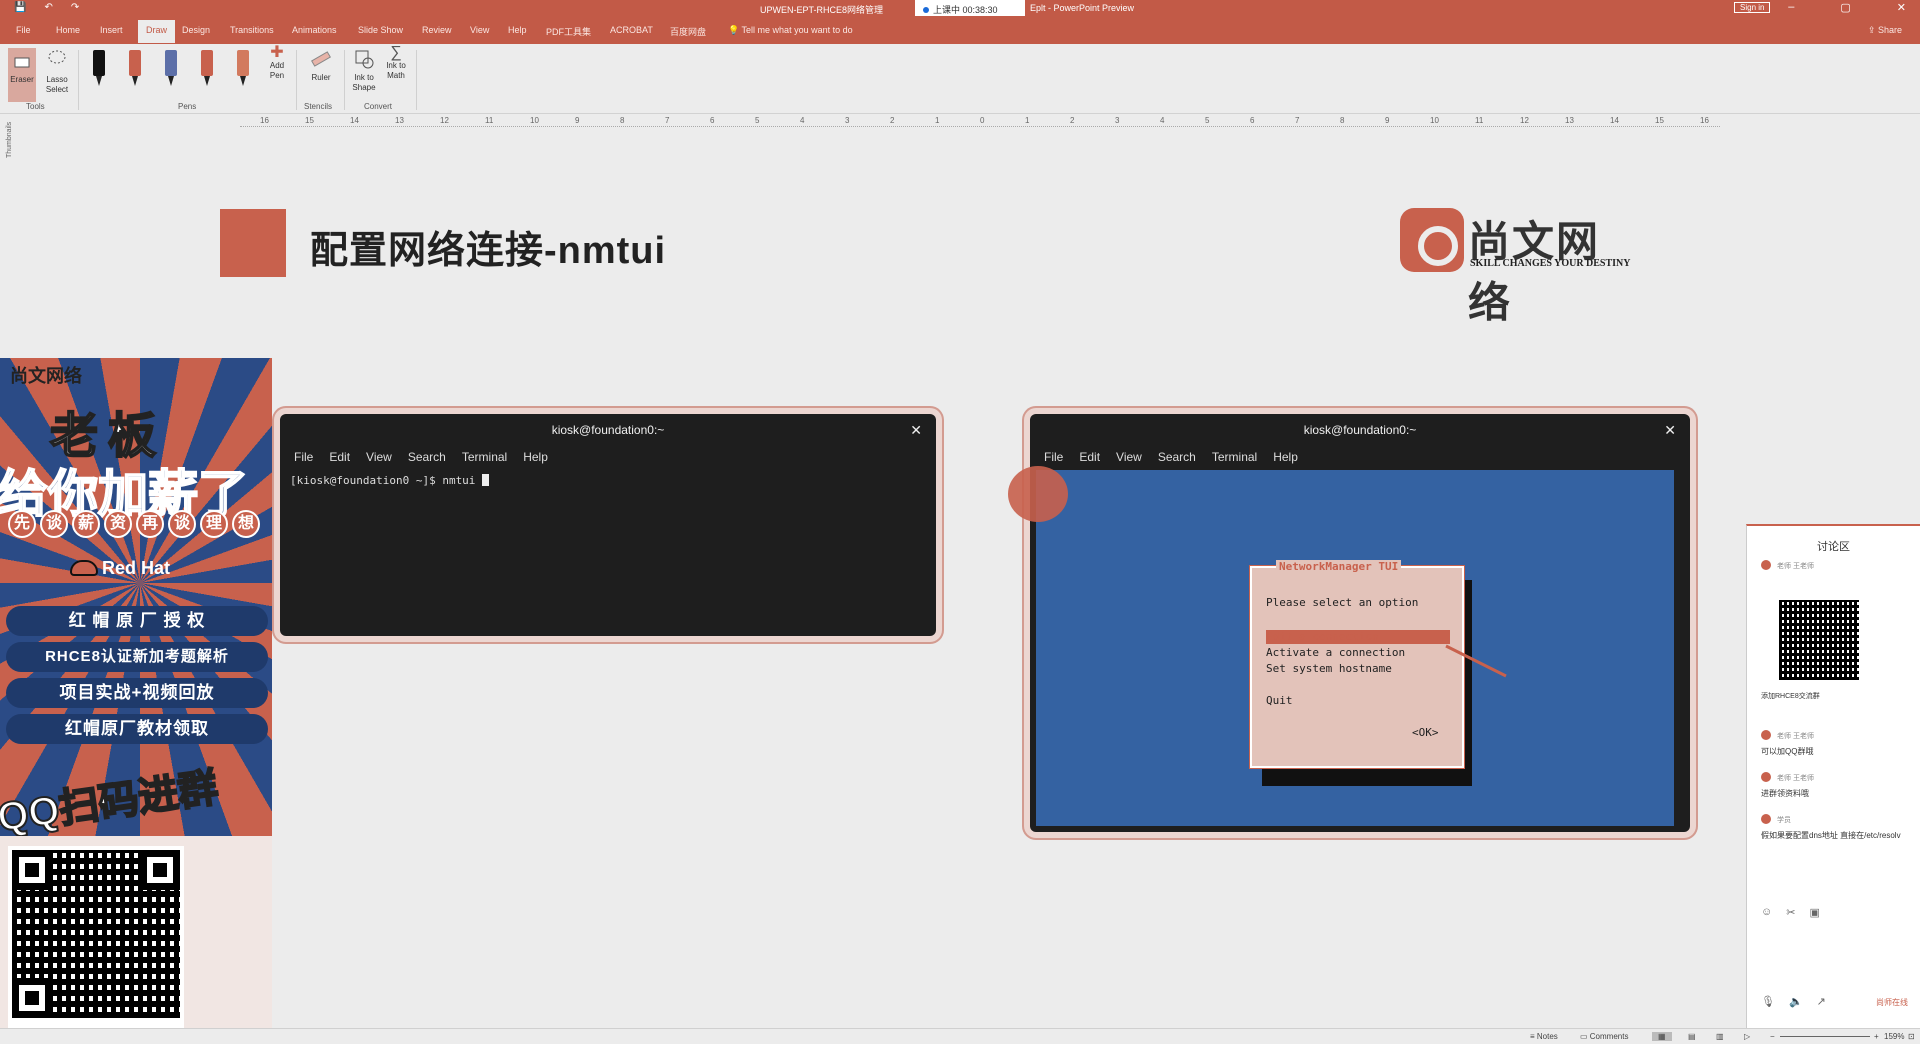 The height and width of the screenshot is (1044, 1920). What do you see at coordinates (1752, 7) in the screenshot?
I see `sign-in-button: Sign in` at bounding box center [1752, 7].